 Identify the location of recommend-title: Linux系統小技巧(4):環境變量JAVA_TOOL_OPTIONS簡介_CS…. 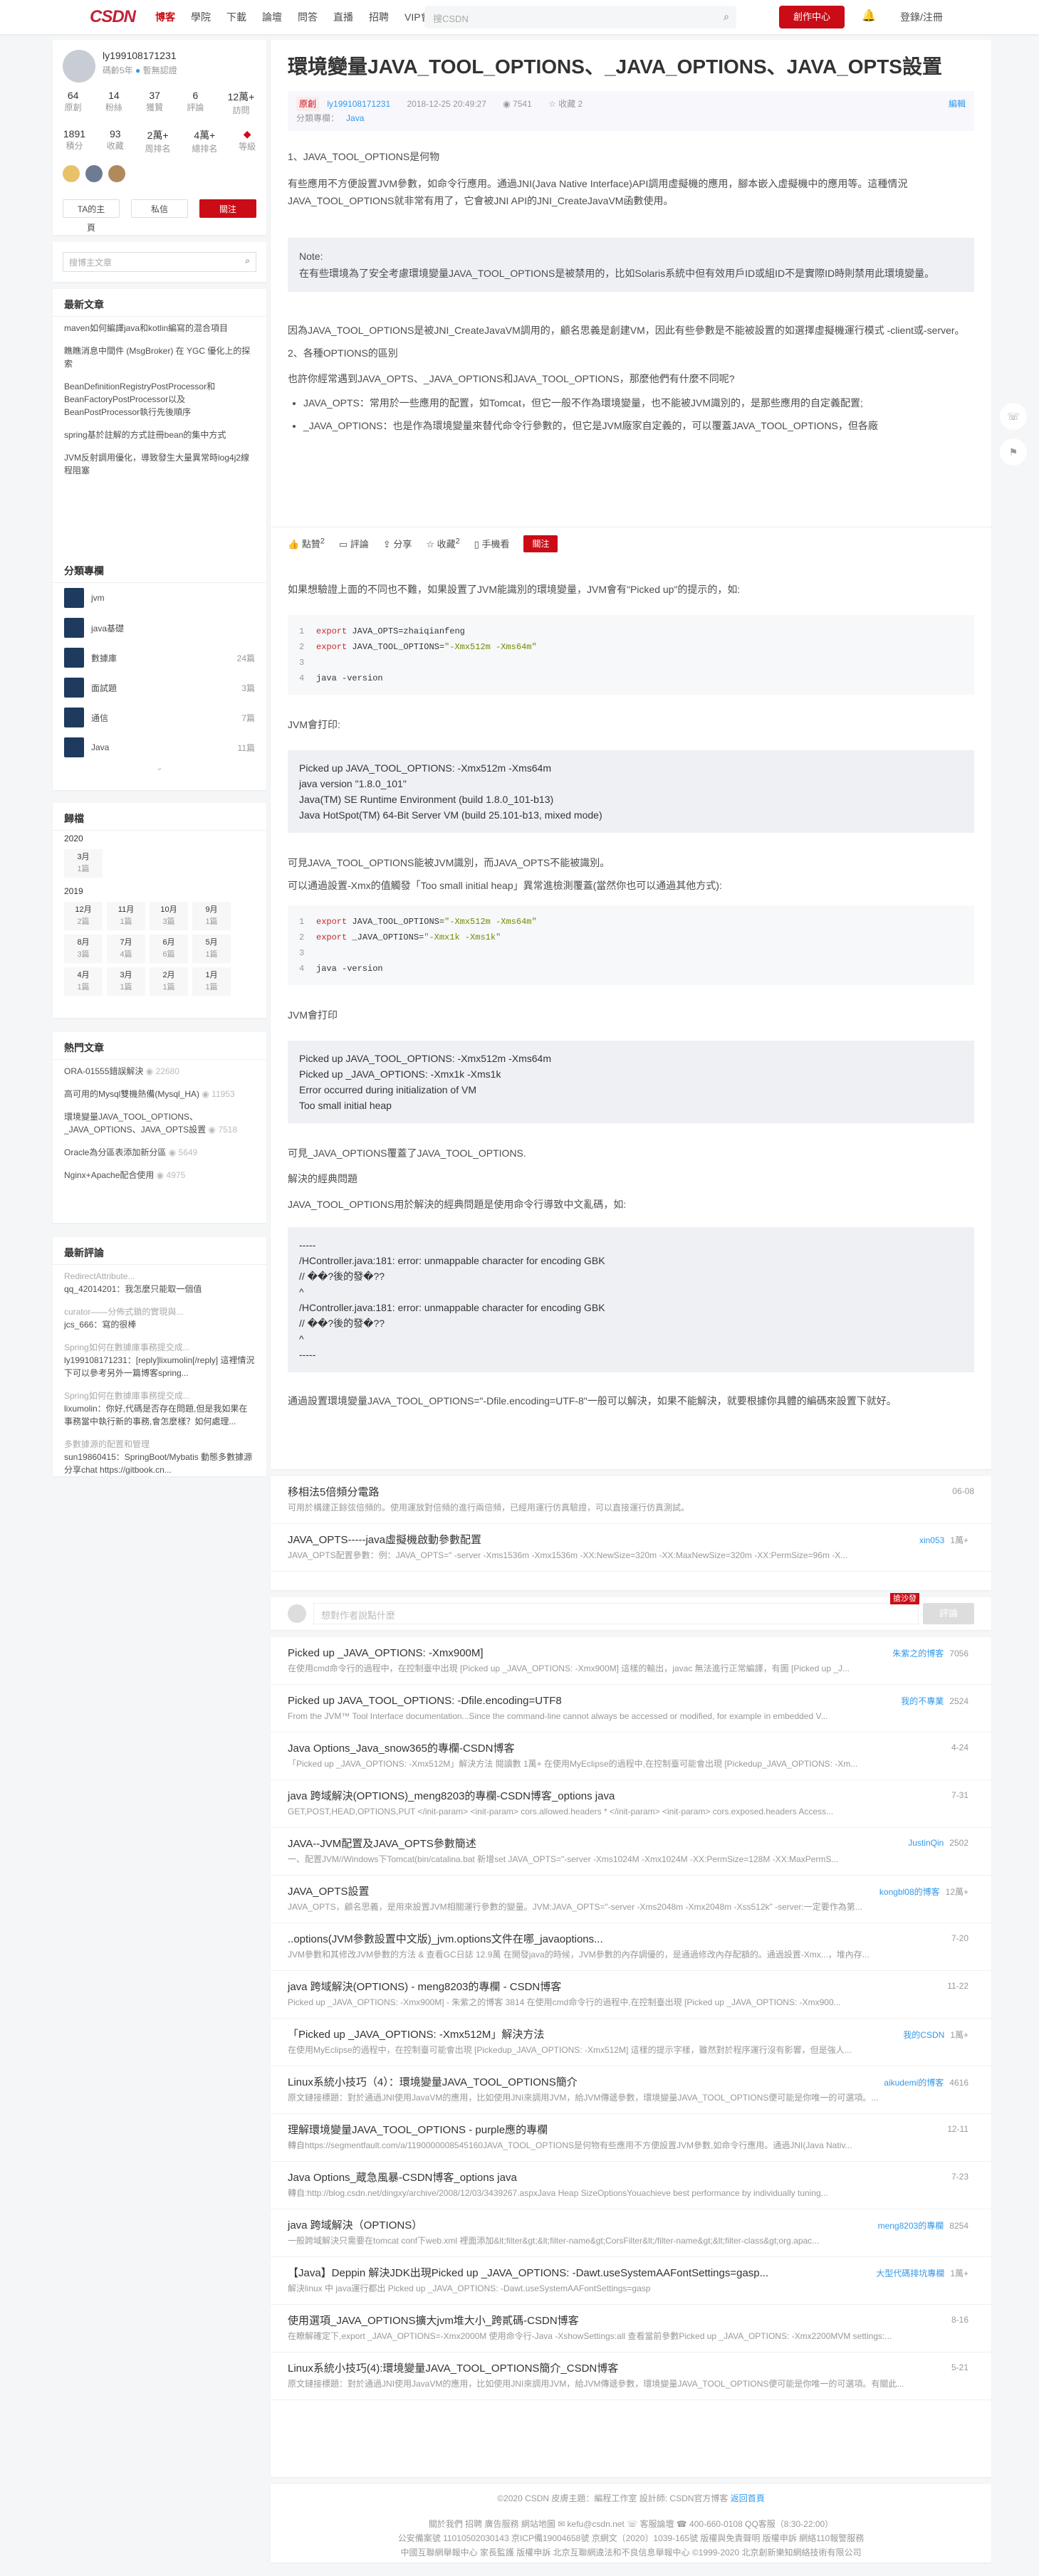
(631, 2369).